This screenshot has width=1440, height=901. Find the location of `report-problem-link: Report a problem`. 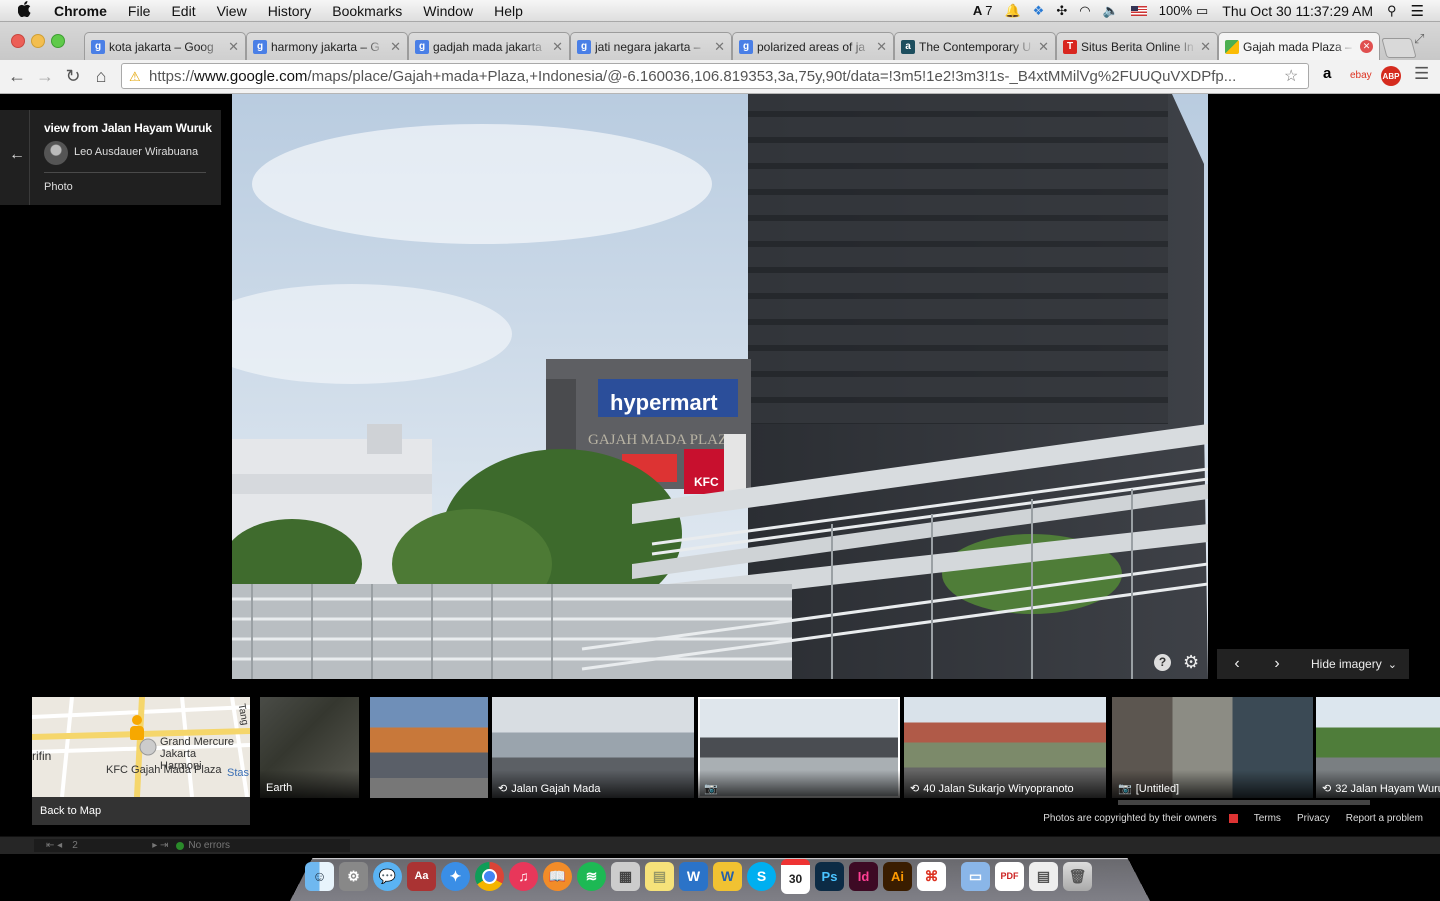

report-problem-link: Report a problem is located at coordinates (1384, 818).